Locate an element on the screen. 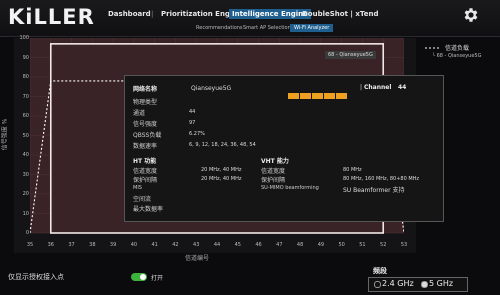 This screenshot has width=500, height=295. vht-row-value: 80 MHz is located at coordinates (352, 170).